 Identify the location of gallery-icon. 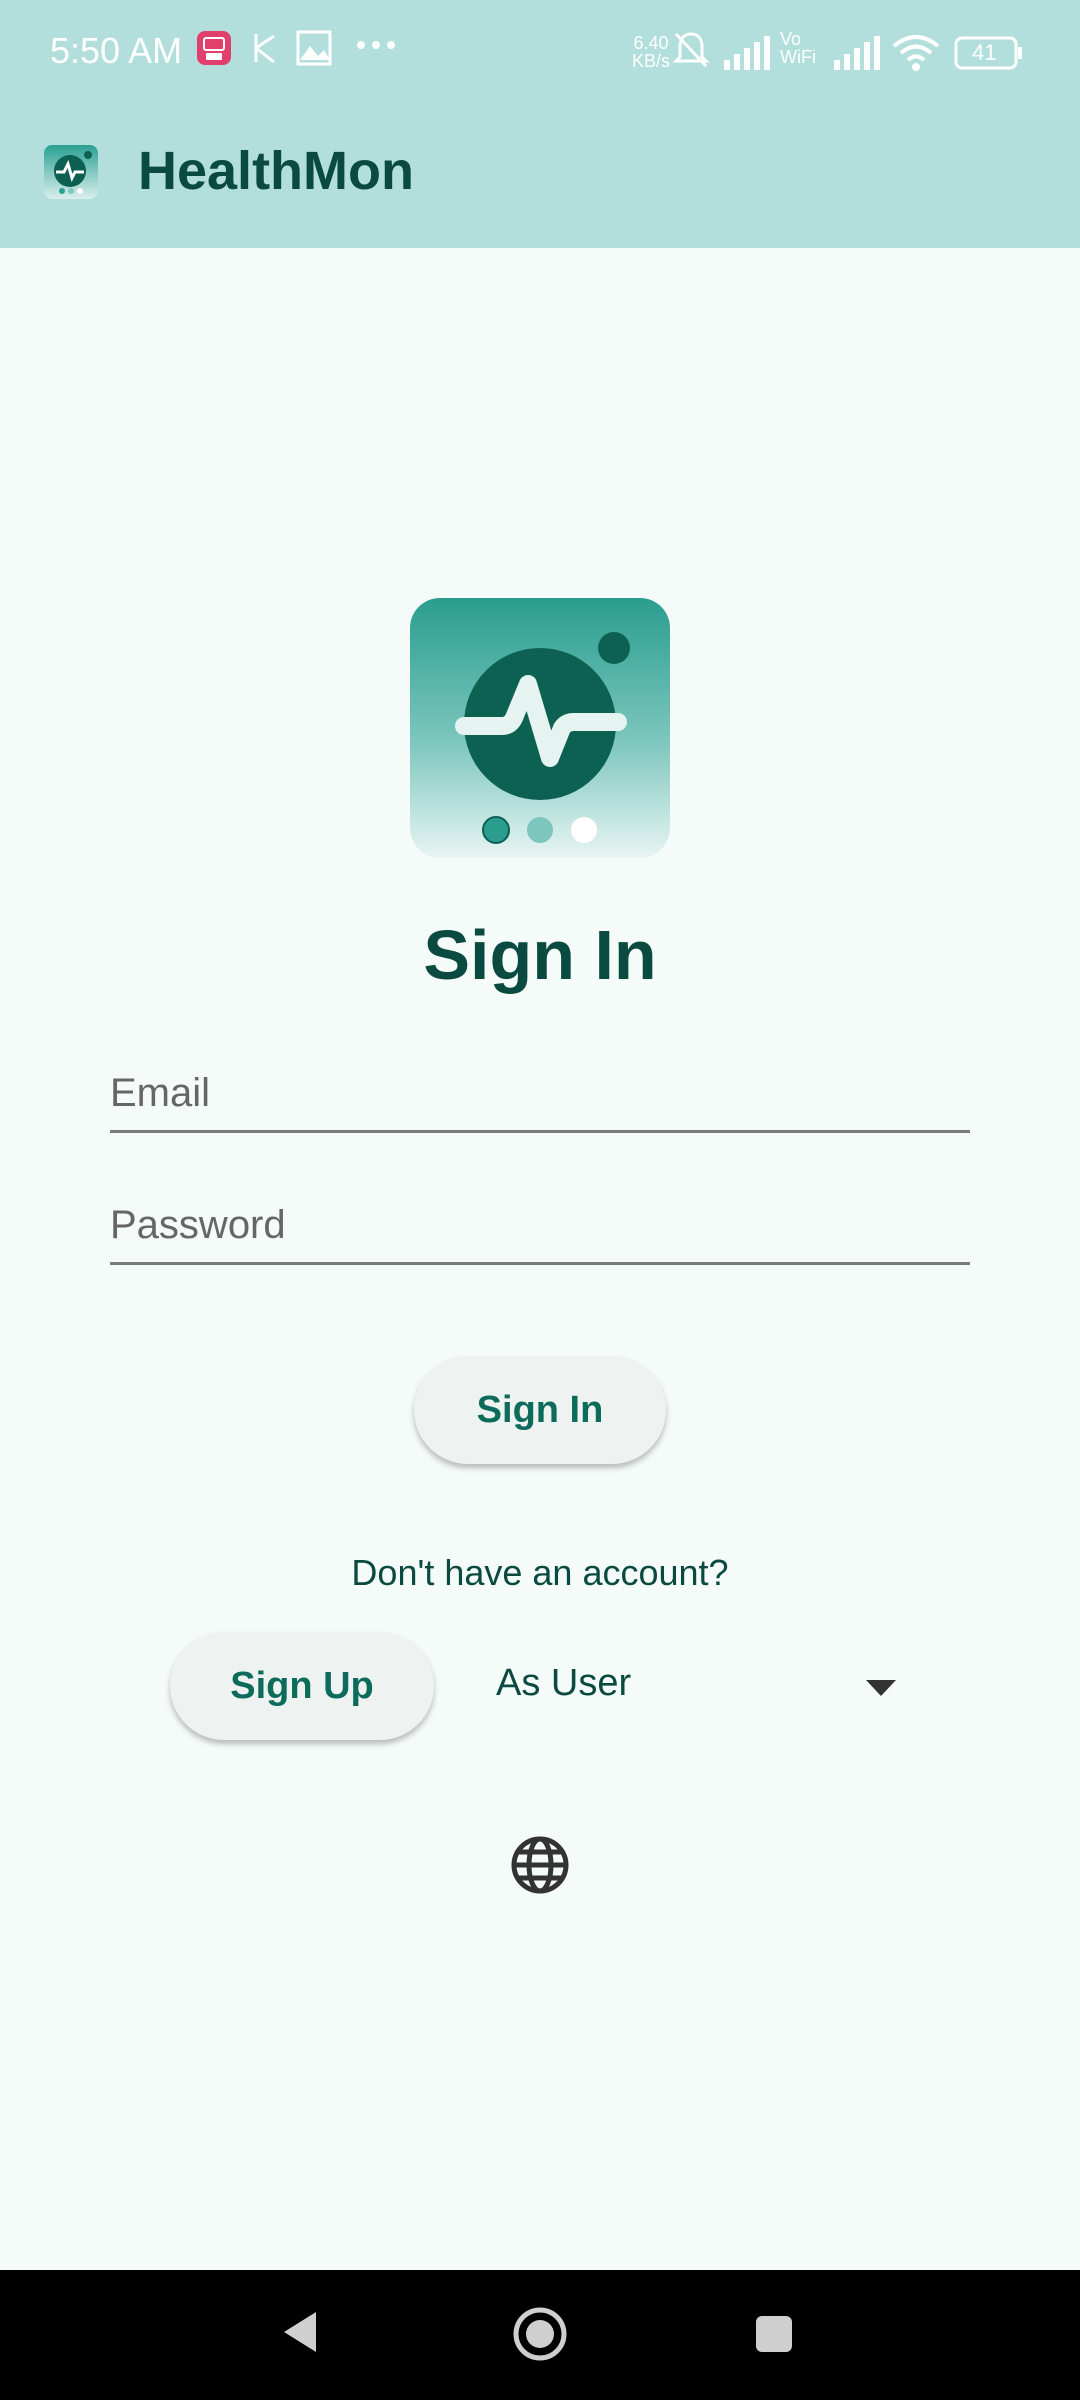
(314, 50).